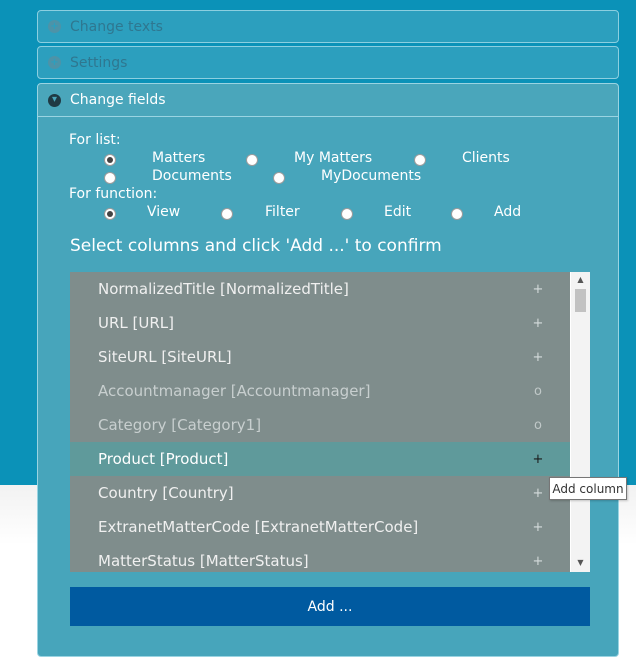 Image resolution: width=636 pixels, height=664 pixels. What do you see at coordinates (180, 425) in the screenshot?
I see `column-label: Category [Category1]` at bounding box center [180, 425].